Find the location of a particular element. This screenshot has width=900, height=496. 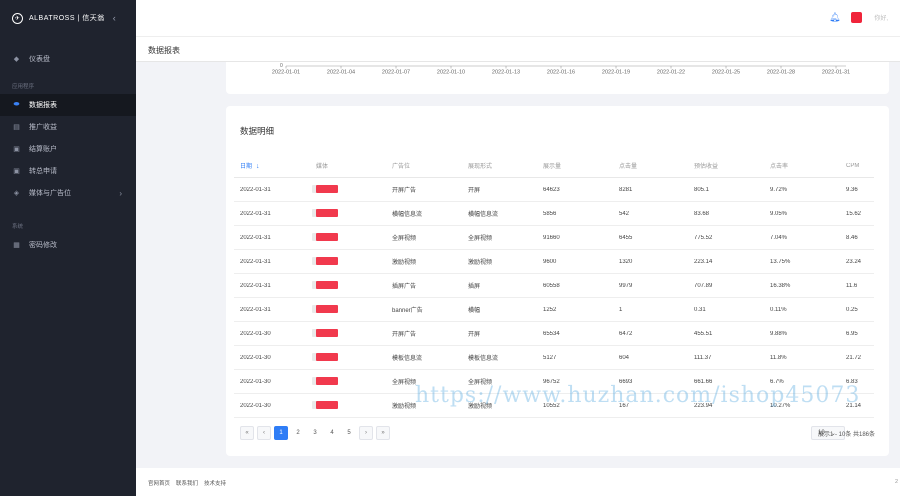

page-number-button: 1 is located at coordinates (281, 433).